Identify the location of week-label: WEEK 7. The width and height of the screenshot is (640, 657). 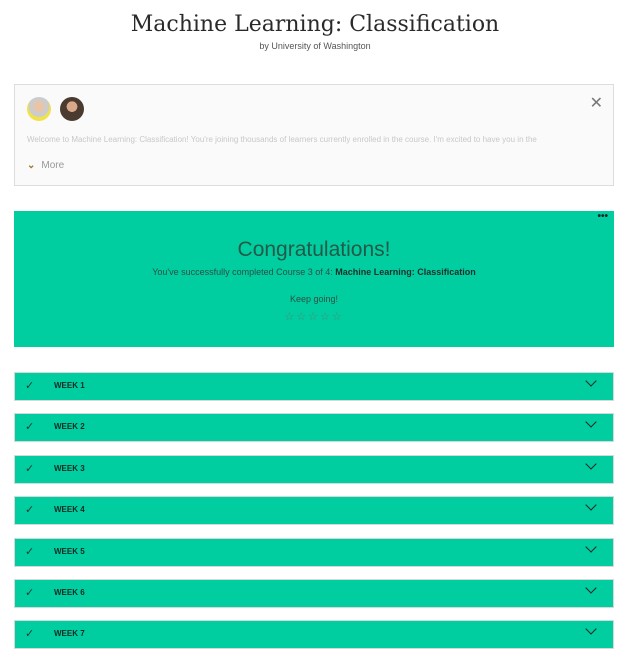
(69, 633).